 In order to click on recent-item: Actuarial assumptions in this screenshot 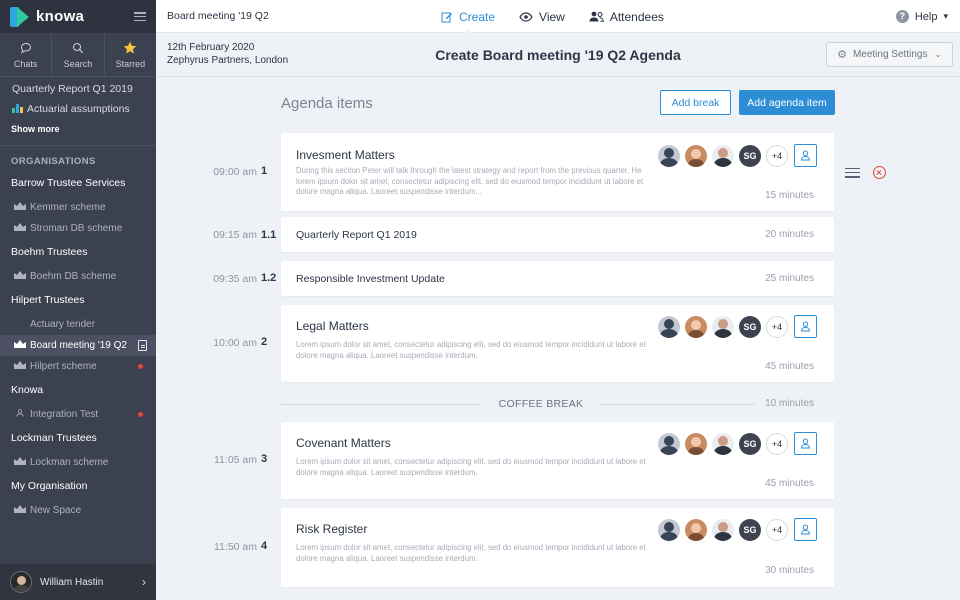, I will do `click(78, 109)`.